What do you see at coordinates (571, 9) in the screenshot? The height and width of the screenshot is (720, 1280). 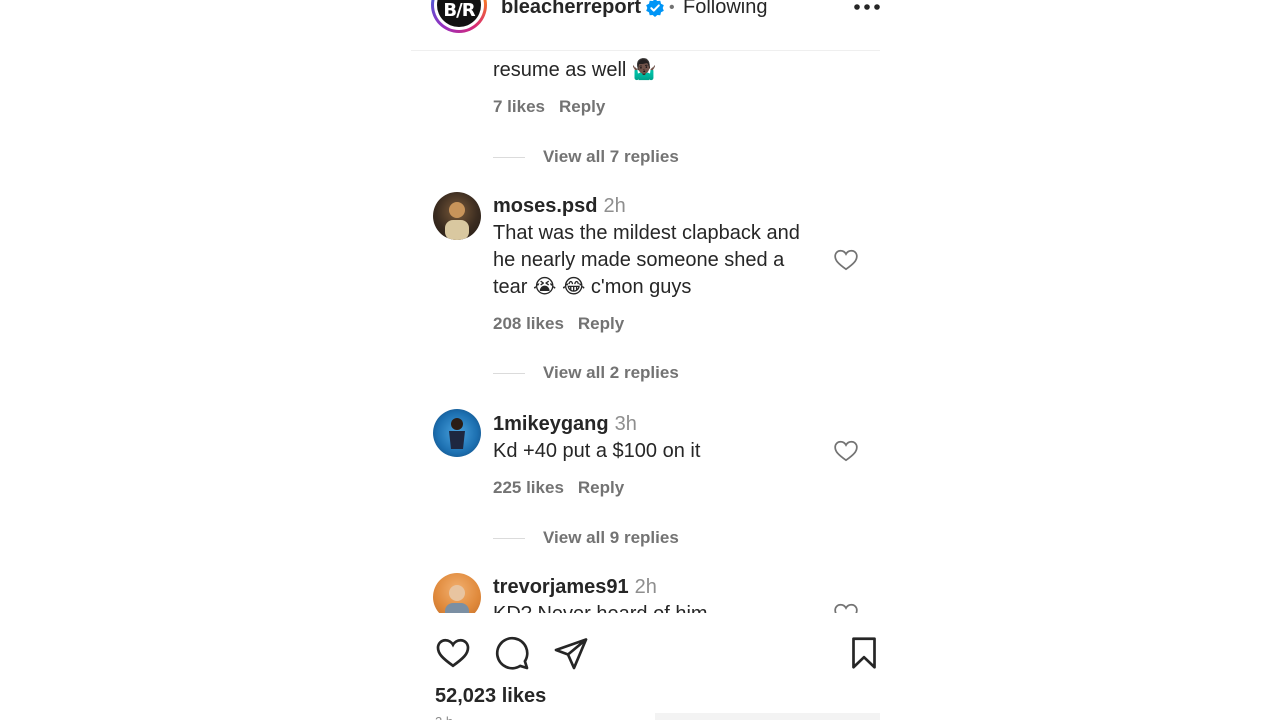 I see `header-username: bleacherreport` at bounding box center [571, 9].